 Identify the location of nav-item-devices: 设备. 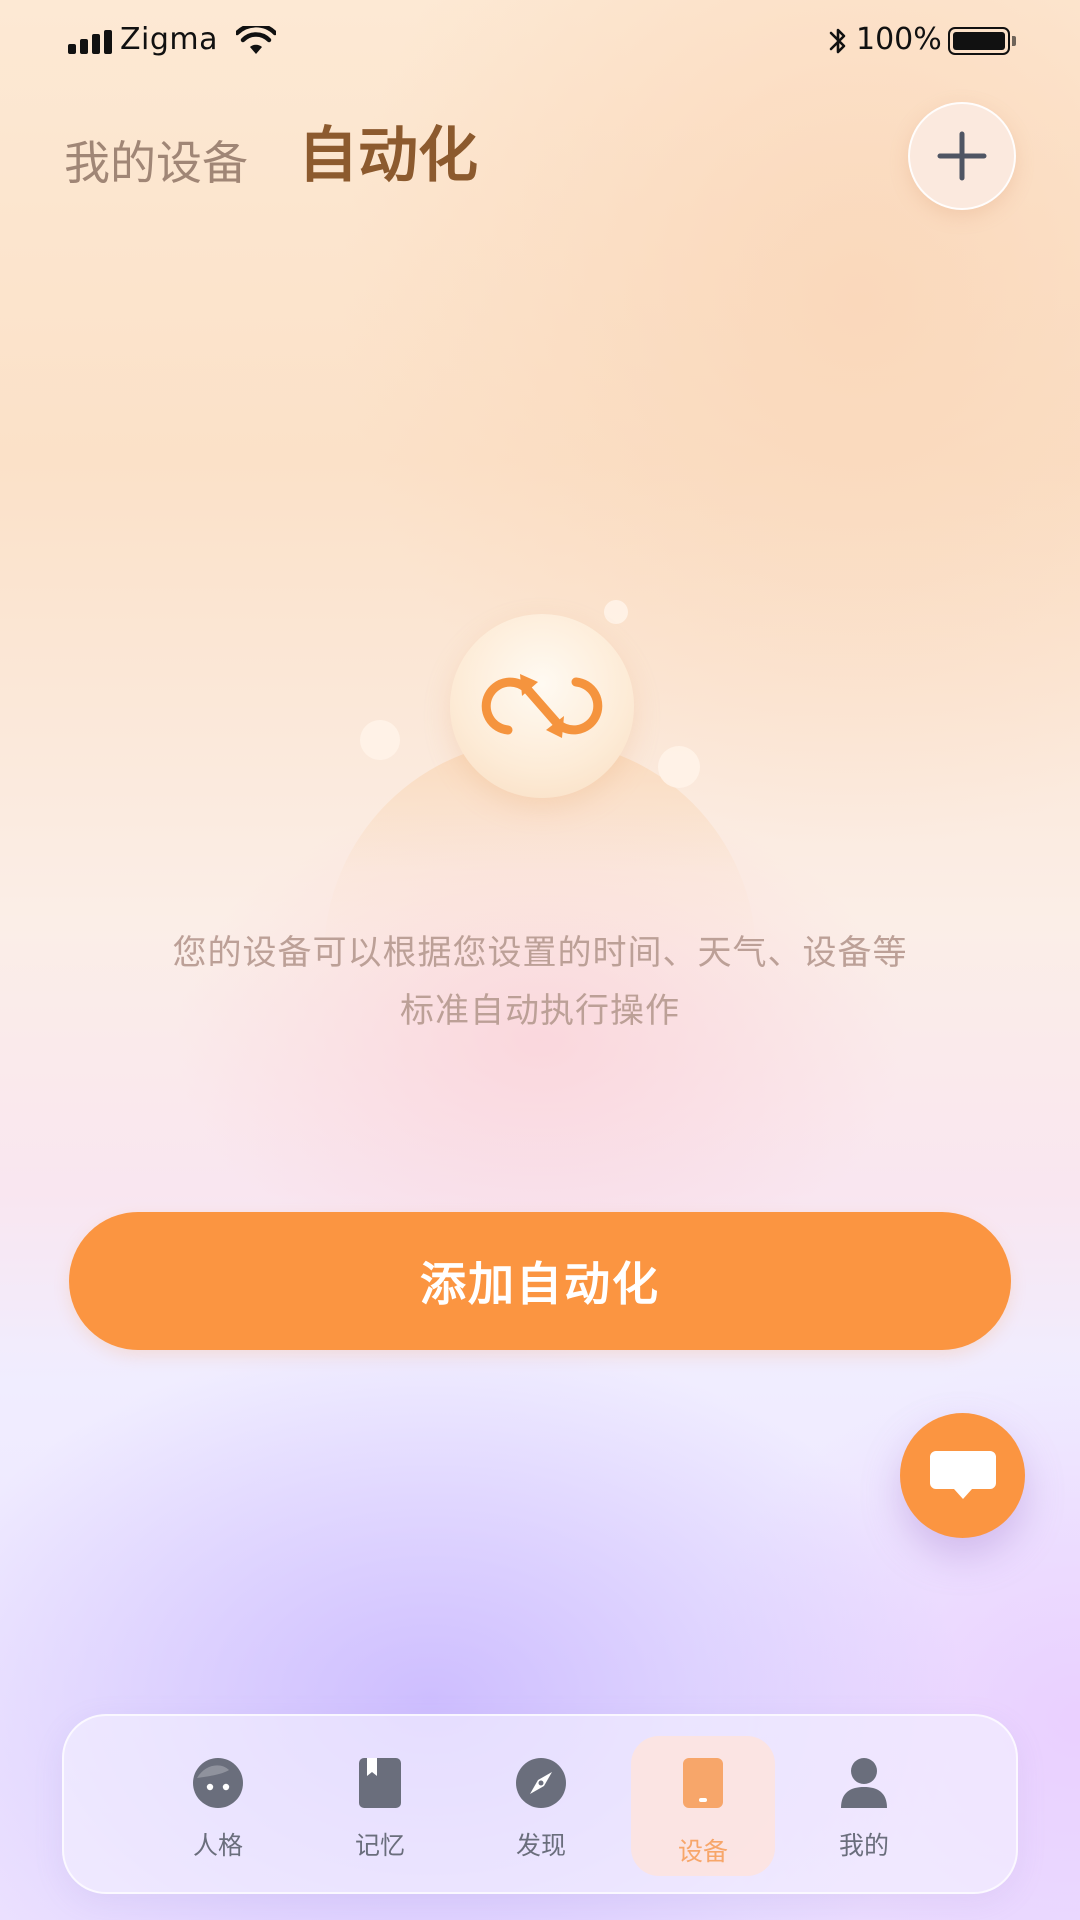
(703, 1806).